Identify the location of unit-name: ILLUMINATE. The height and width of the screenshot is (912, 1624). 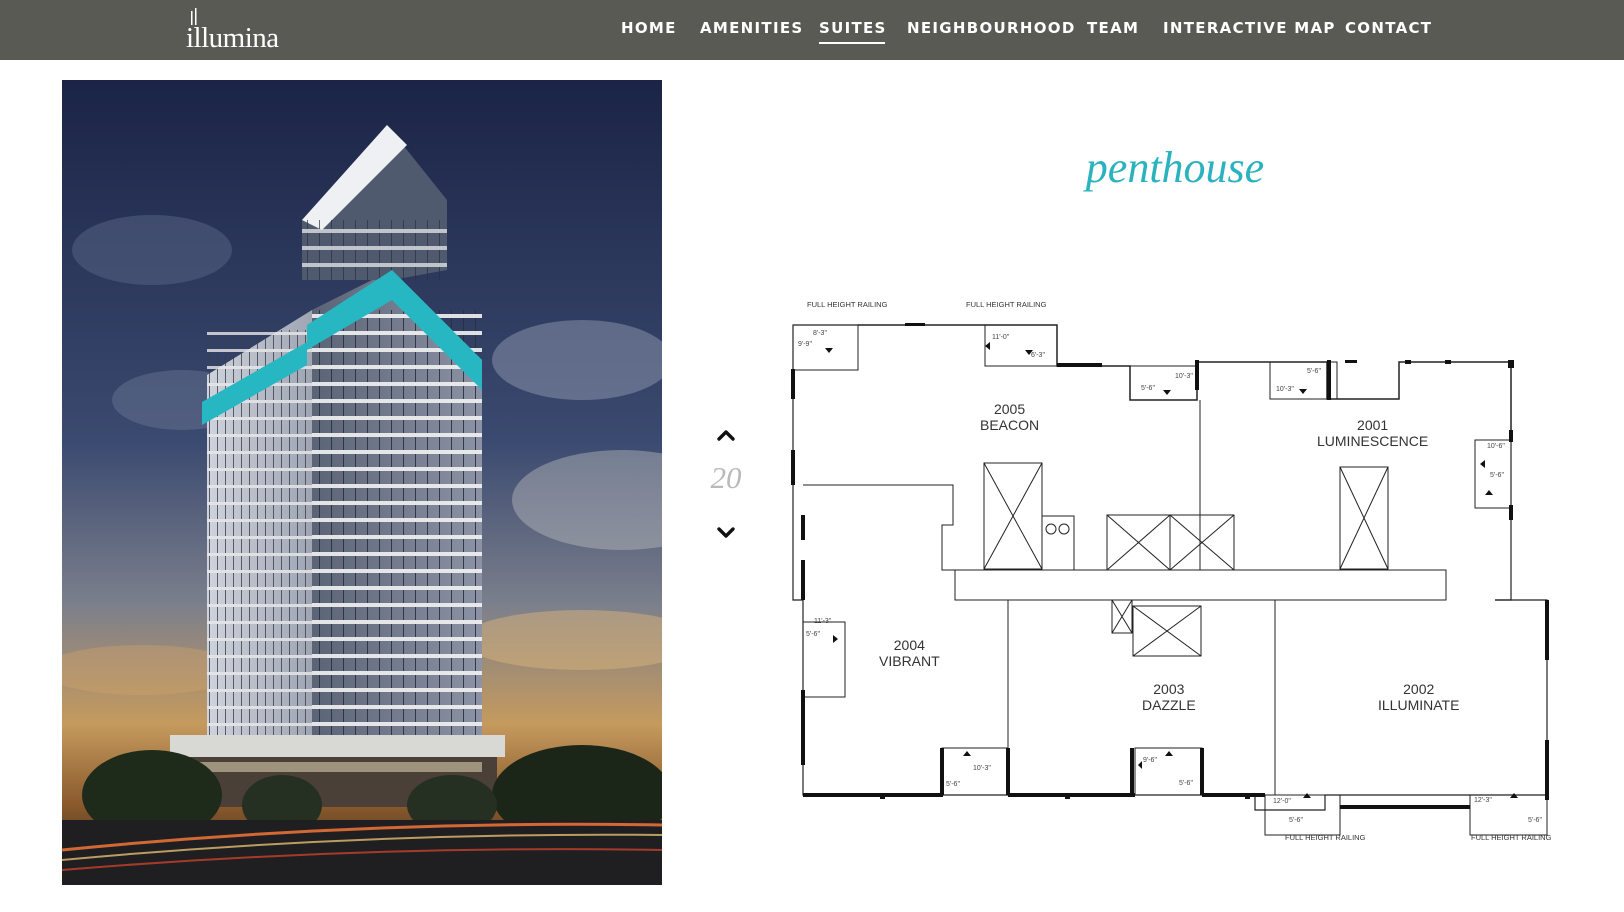
(1419, 705).